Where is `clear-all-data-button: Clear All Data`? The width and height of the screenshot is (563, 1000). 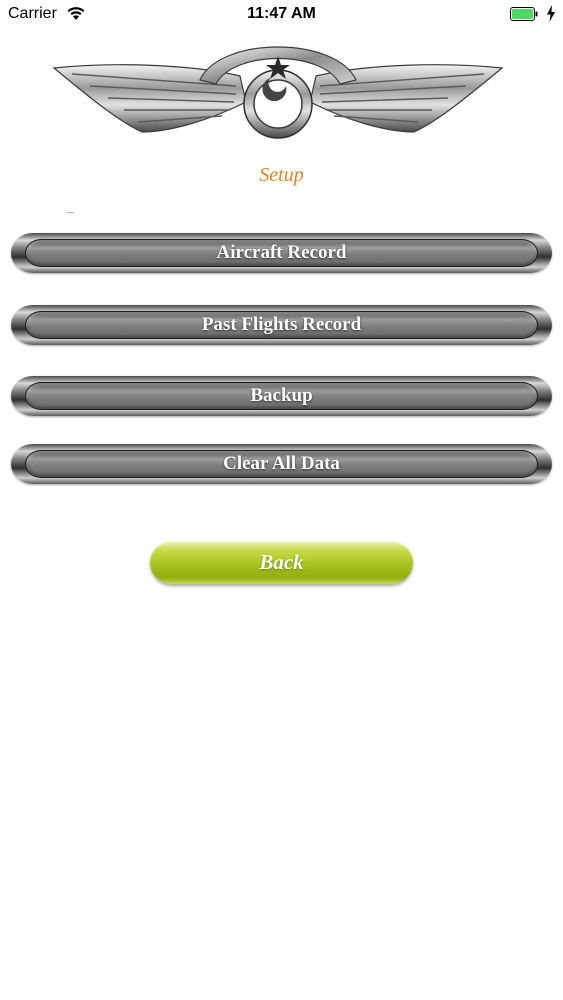
clear-all-data-button: Clear All Data is located at coordinates (281, 464).